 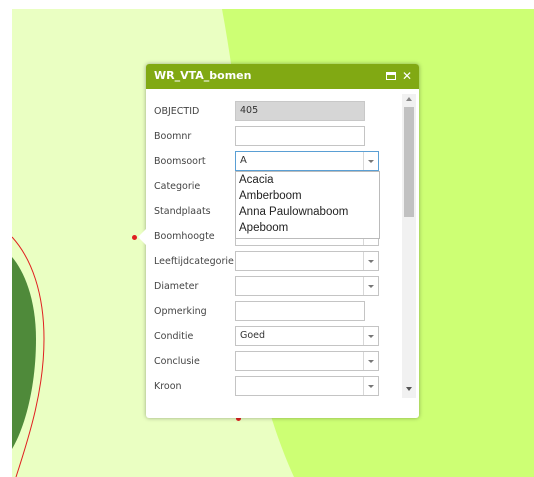 What do you see at coordinates (176, 286) in the screenshot?
I see `field-label: Diameter` at bounding box center [176, 286].